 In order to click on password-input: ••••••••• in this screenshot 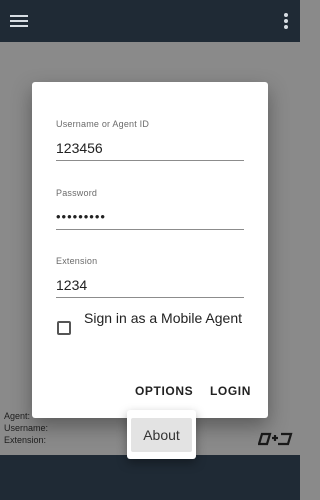, I will do `click(150, 218)`.